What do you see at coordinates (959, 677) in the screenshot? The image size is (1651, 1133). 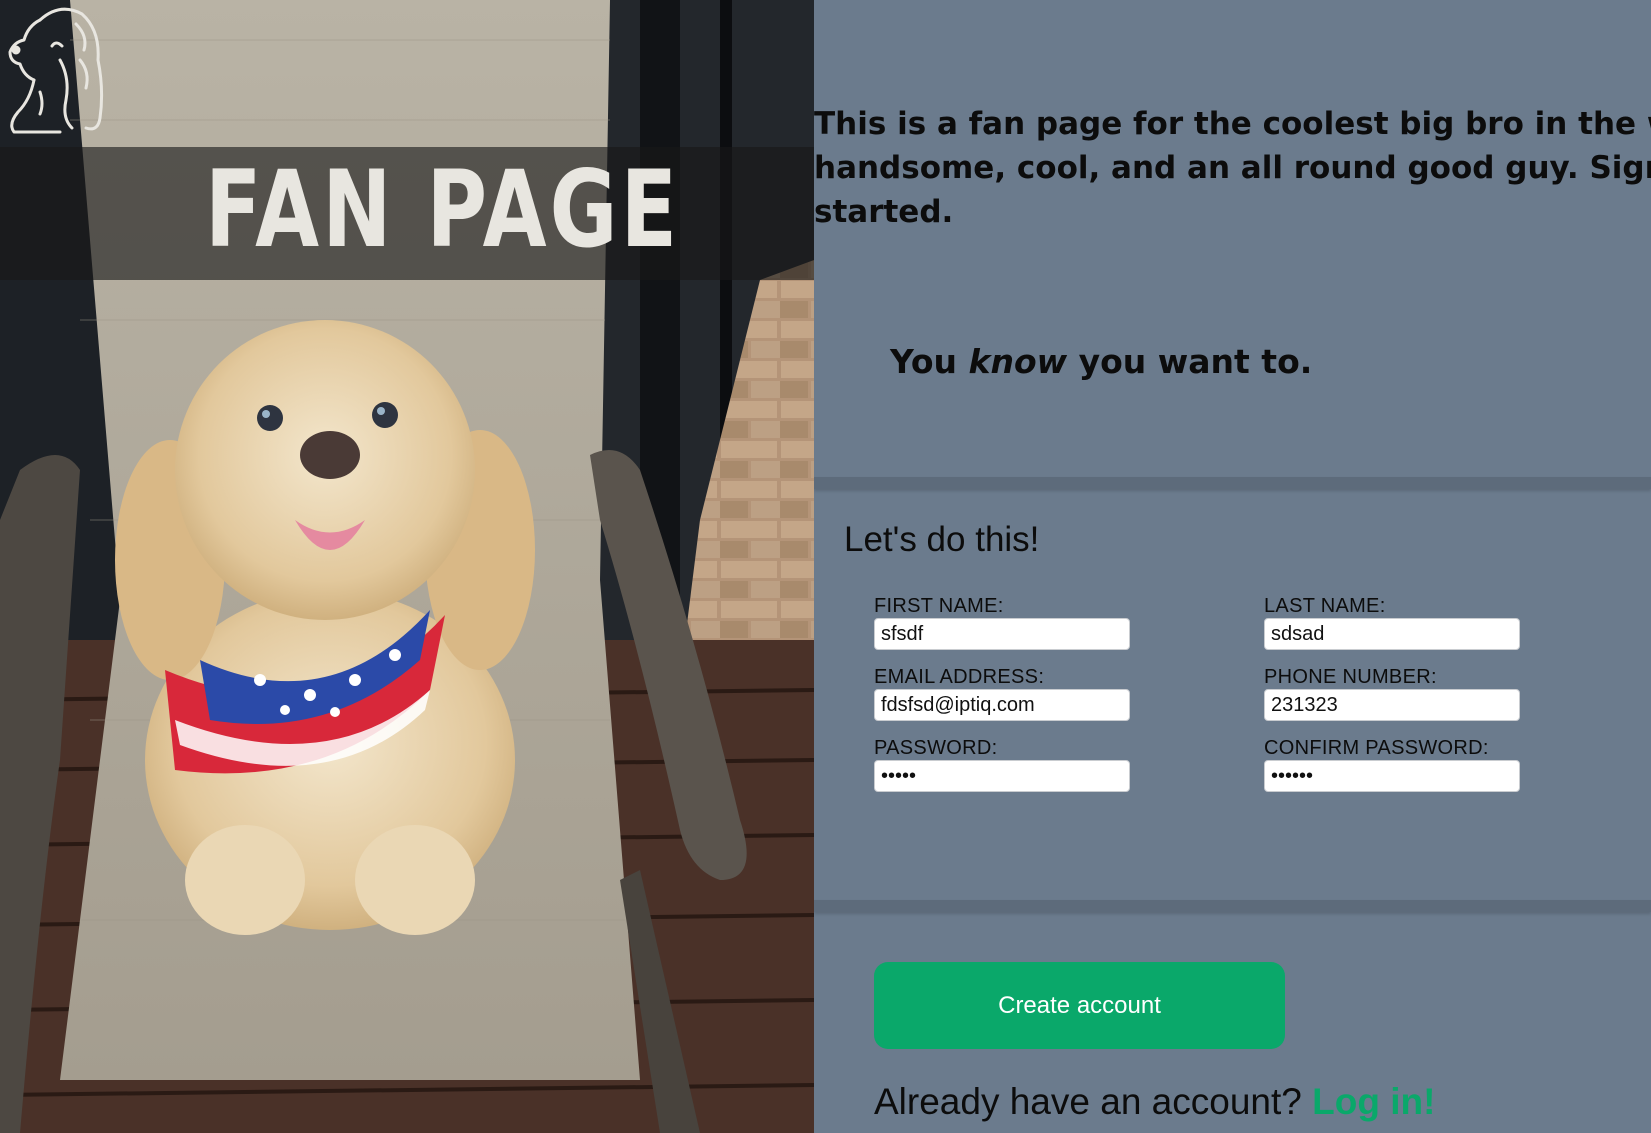 I see `email-label: EMAIL ADDRESS:` at bounding box center [959, 677].